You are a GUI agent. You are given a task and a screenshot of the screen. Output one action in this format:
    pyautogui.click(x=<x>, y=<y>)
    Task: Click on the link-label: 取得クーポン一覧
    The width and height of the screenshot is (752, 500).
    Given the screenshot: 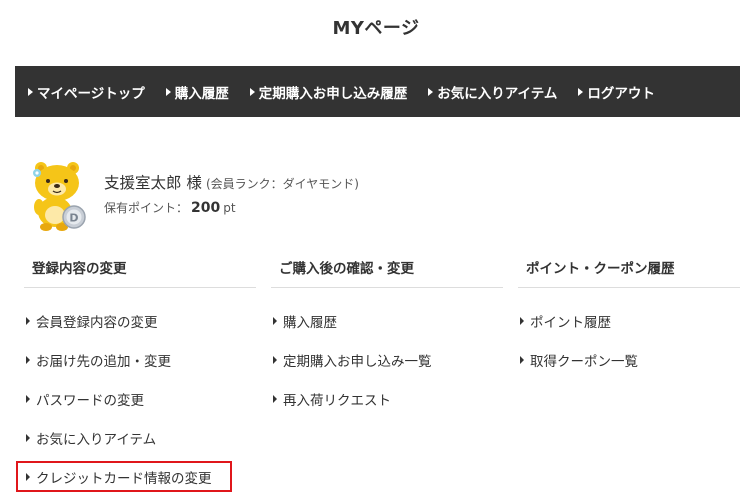 What is the action you would take?
    pyautogui.click(x=584, y=361)
    